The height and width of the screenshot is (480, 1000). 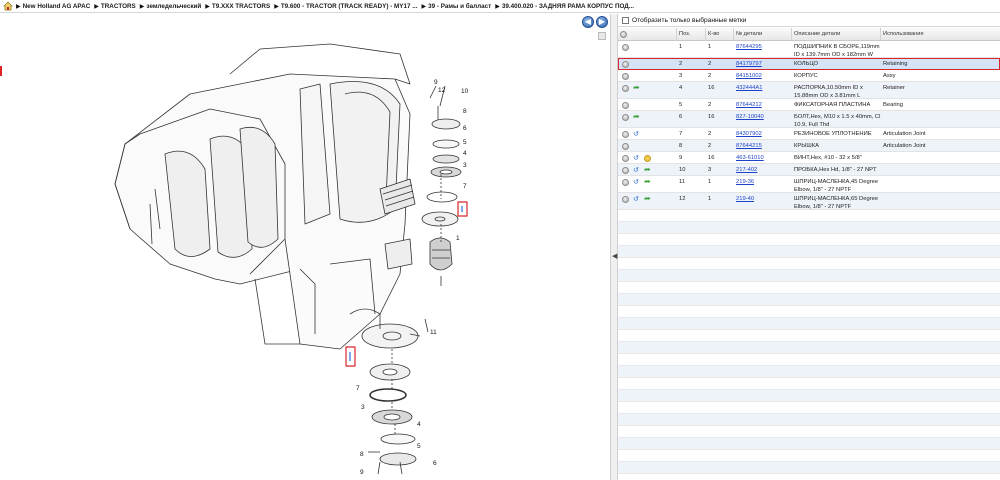 What do you see at coordinates (465, 153) in the screenshot?
I see `callout-4: 4` at bounding box center [465, 153].